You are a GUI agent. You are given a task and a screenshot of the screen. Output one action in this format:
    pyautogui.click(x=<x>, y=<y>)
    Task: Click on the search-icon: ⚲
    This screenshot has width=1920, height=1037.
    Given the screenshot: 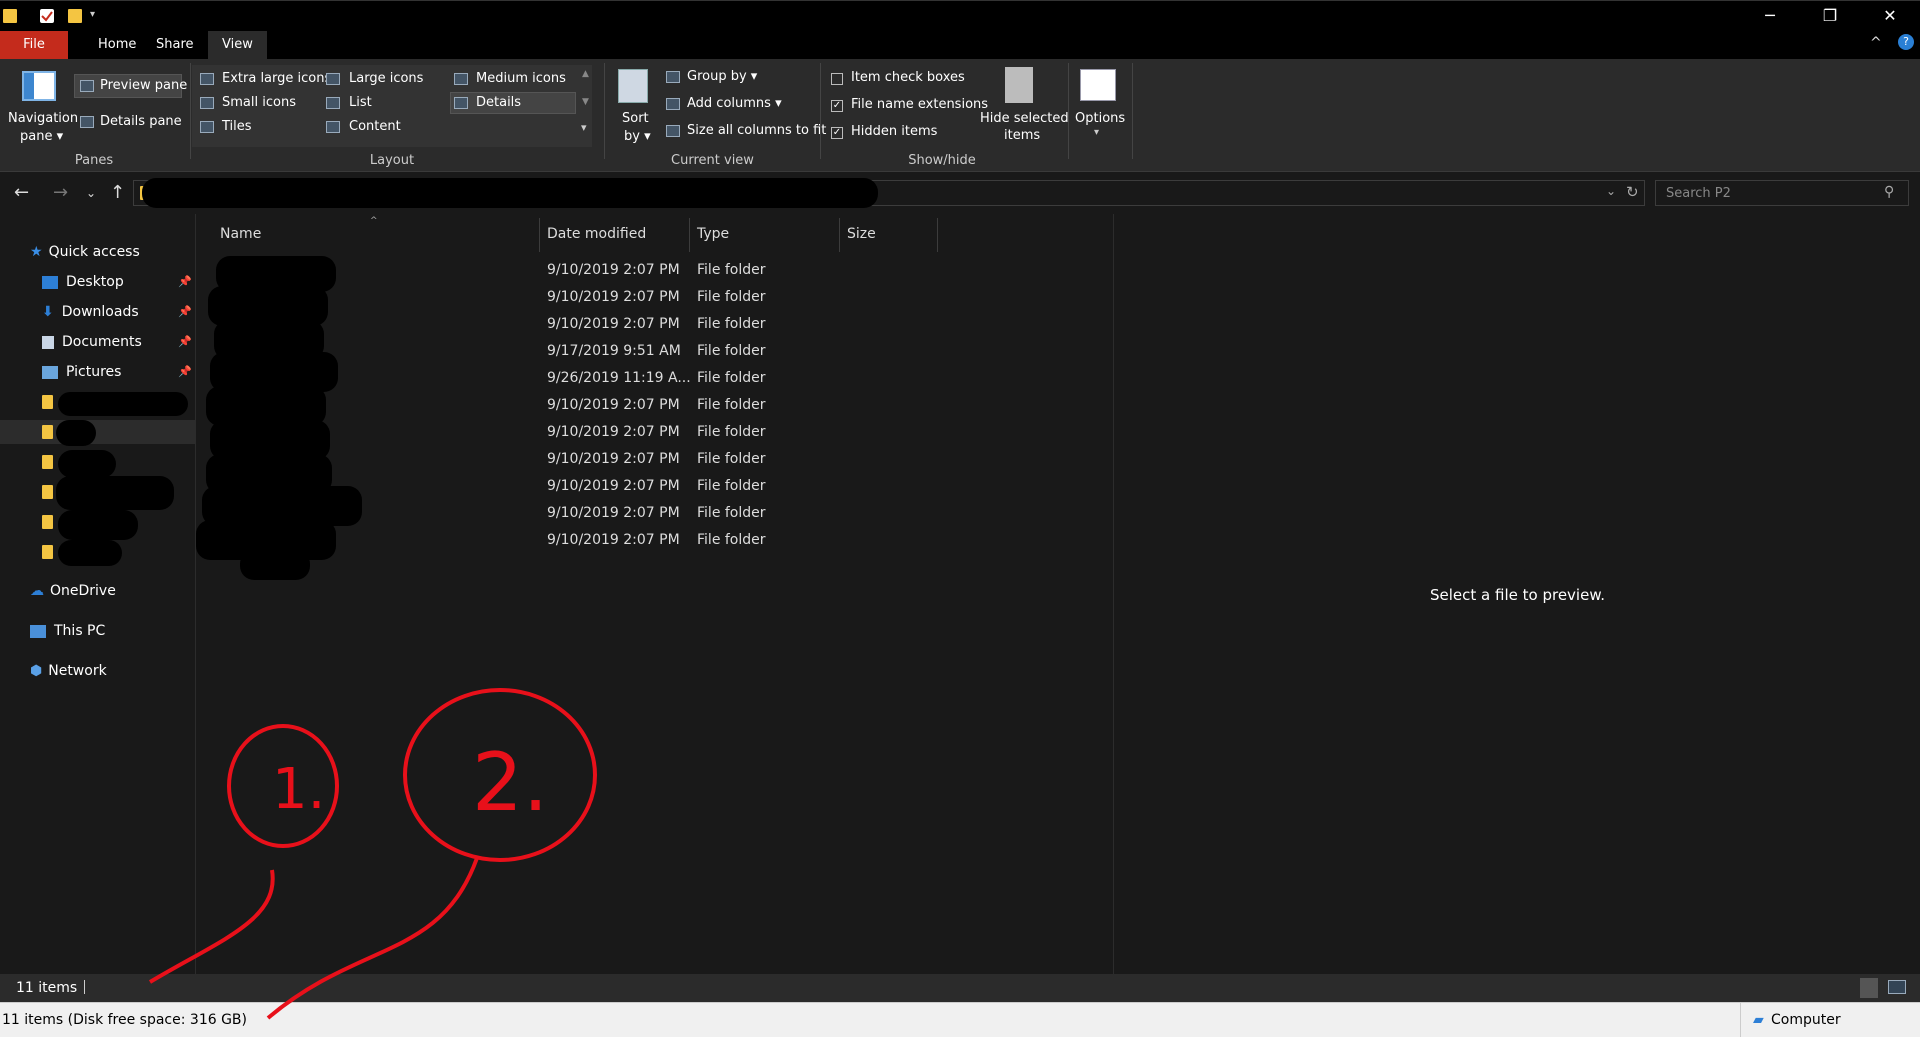 What is the action you would take?
    pyautogui.click(x=1889, y=192)
    